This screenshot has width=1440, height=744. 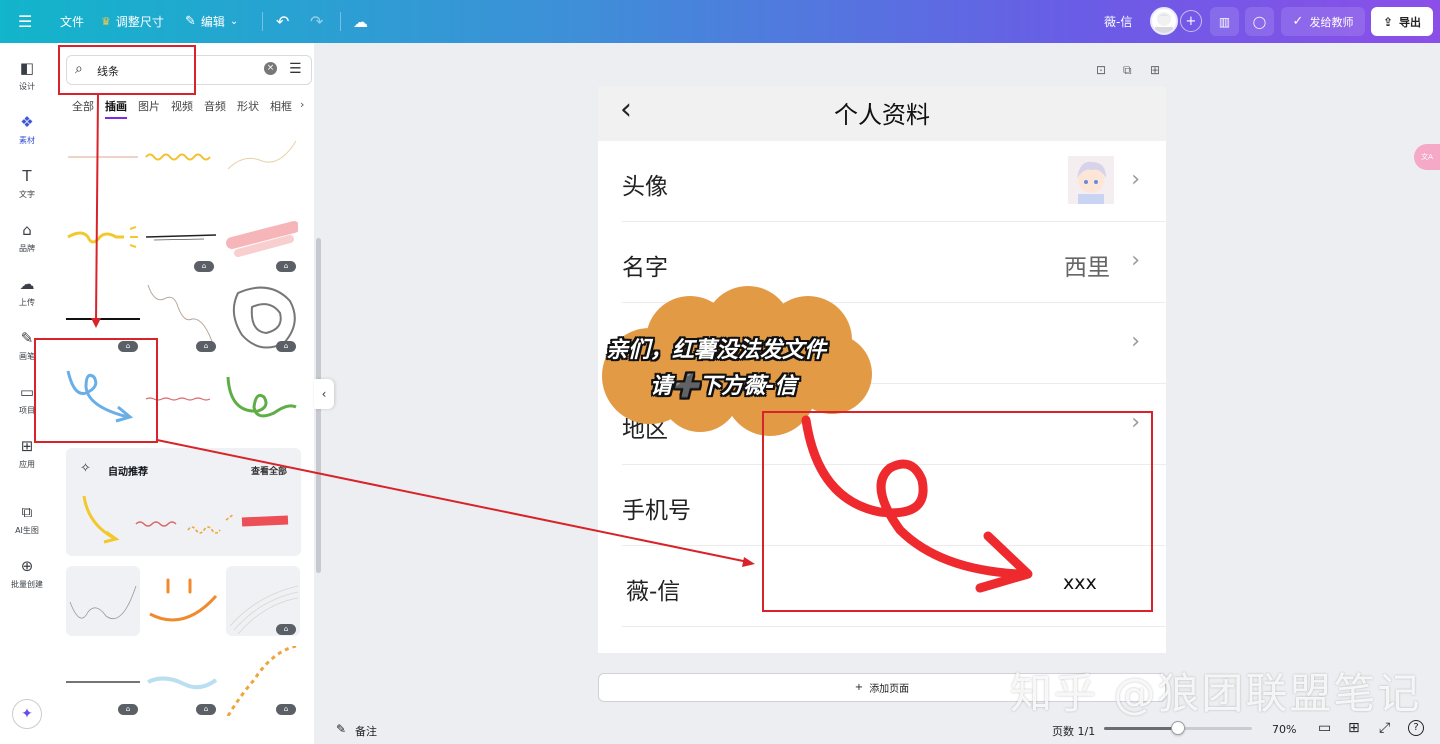 I want to click on zoom-slider-knob, so click(x=1178, y=728).